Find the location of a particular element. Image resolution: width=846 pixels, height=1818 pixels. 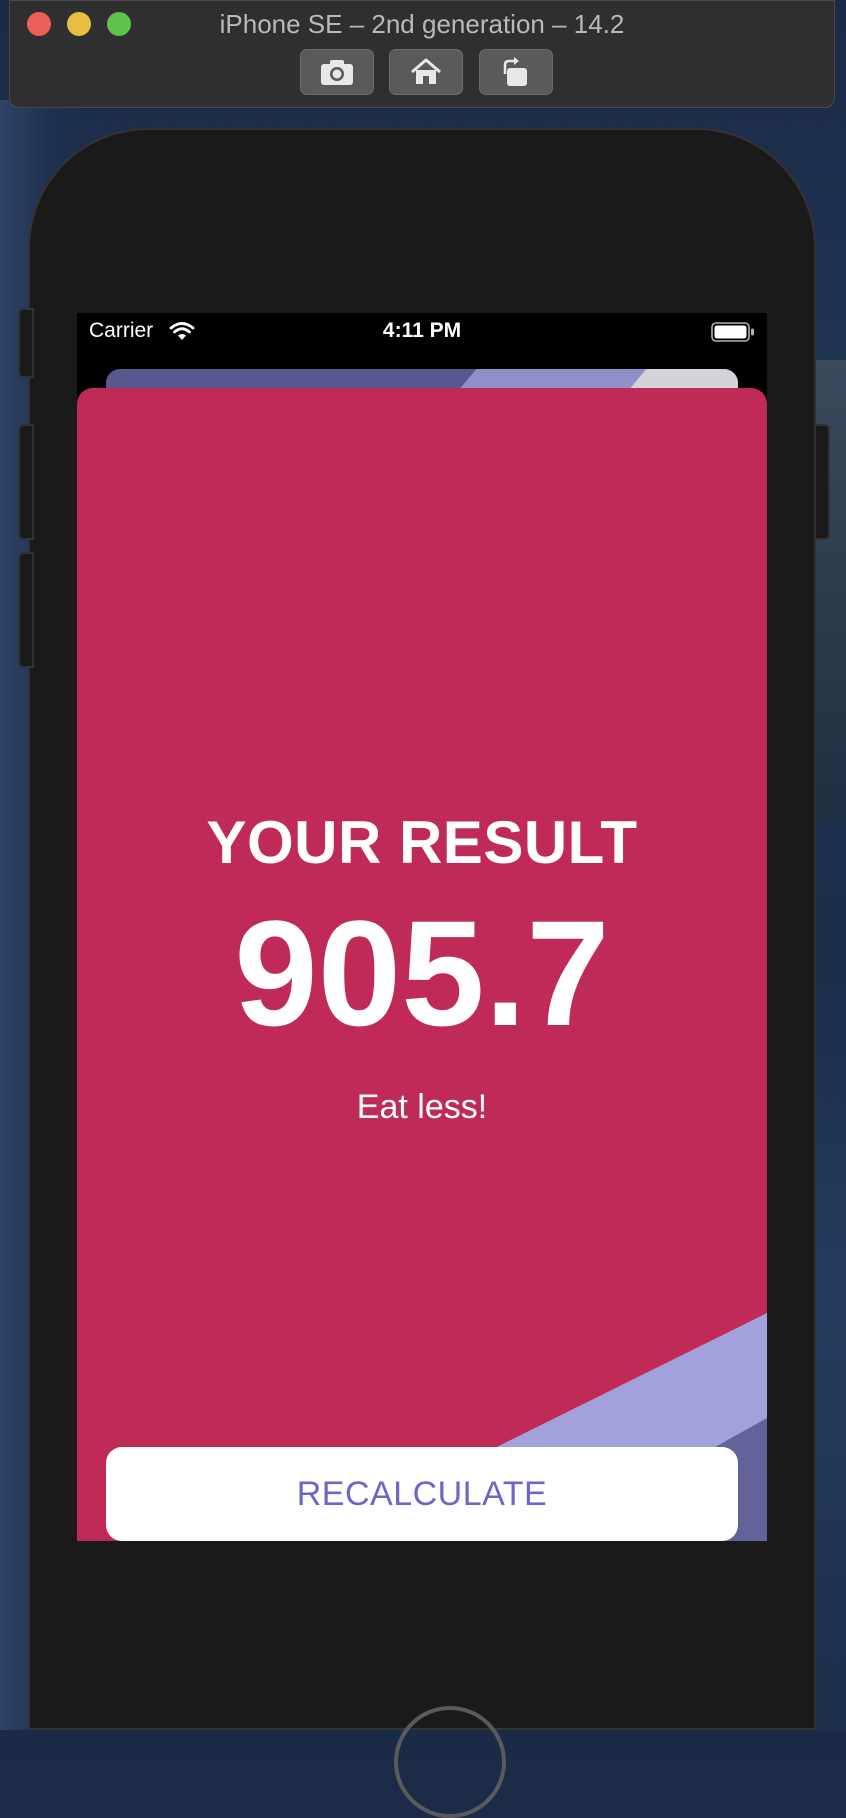

home-icon is located at coordinates (426, 71).